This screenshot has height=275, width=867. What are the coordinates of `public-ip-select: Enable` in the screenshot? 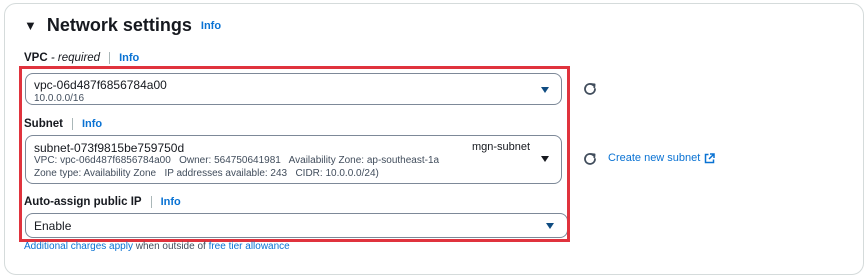 It's located at (296, 225).